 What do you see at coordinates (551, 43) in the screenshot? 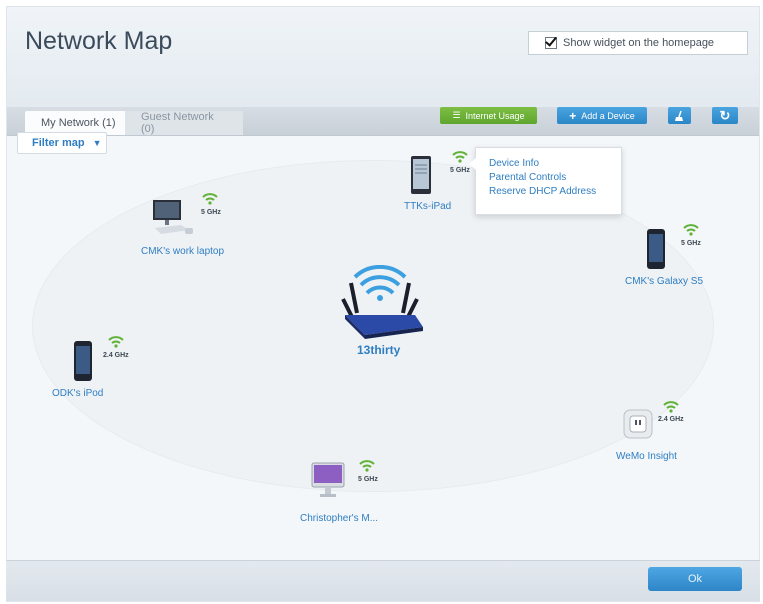
I see `show-widget-checkbox` at bounding box center [551, 43].